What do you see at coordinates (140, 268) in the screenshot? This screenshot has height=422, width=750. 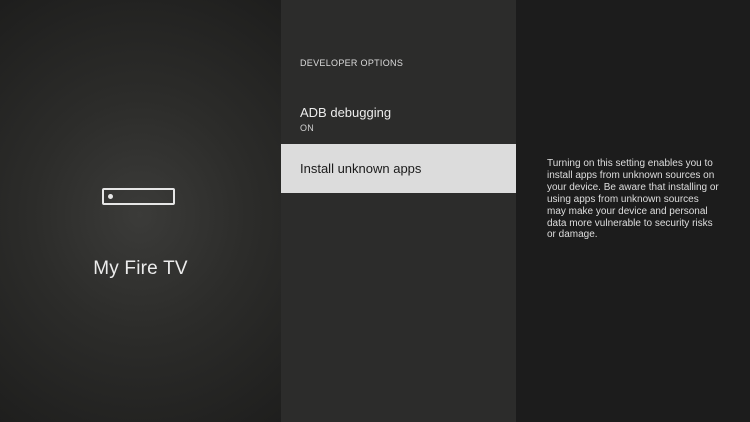 I see `device-name: My Fire TV` at bounding box center [140, 268].